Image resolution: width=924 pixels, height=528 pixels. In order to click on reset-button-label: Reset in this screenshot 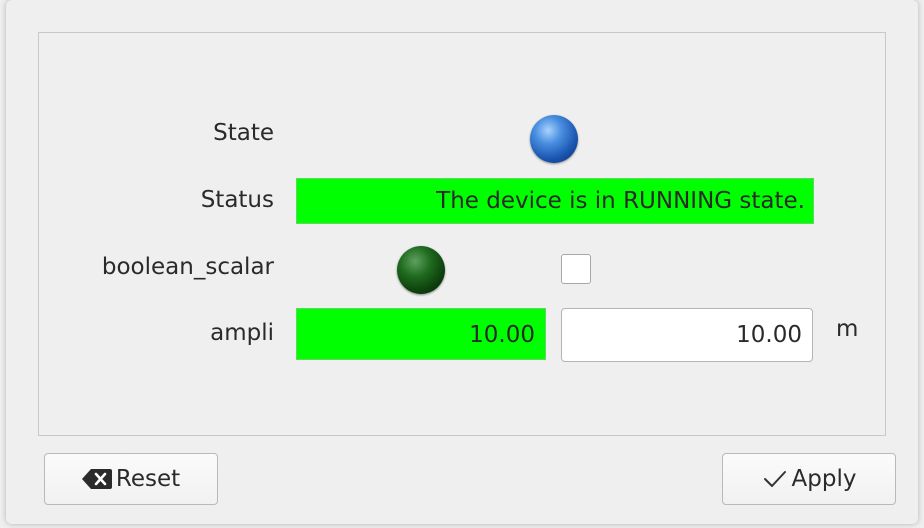, I will do `click(148, 479)`.